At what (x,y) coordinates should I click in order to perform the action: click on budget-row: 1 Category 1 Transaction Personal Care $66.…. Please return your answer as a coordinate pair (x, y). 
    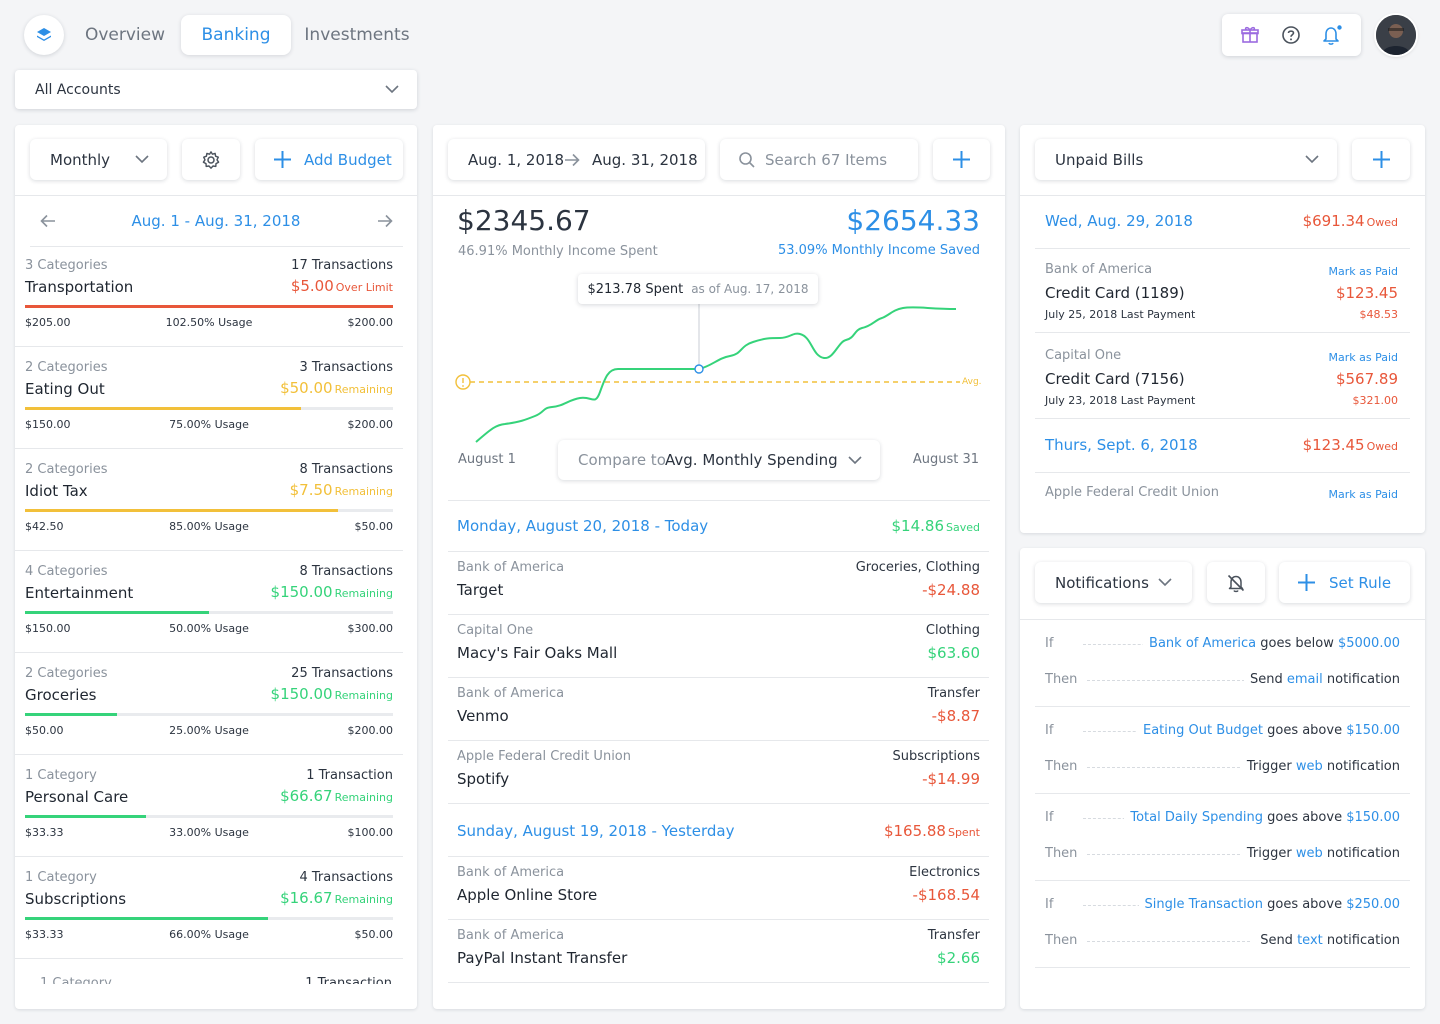
    Looking at the image, I should click on (209, 811).